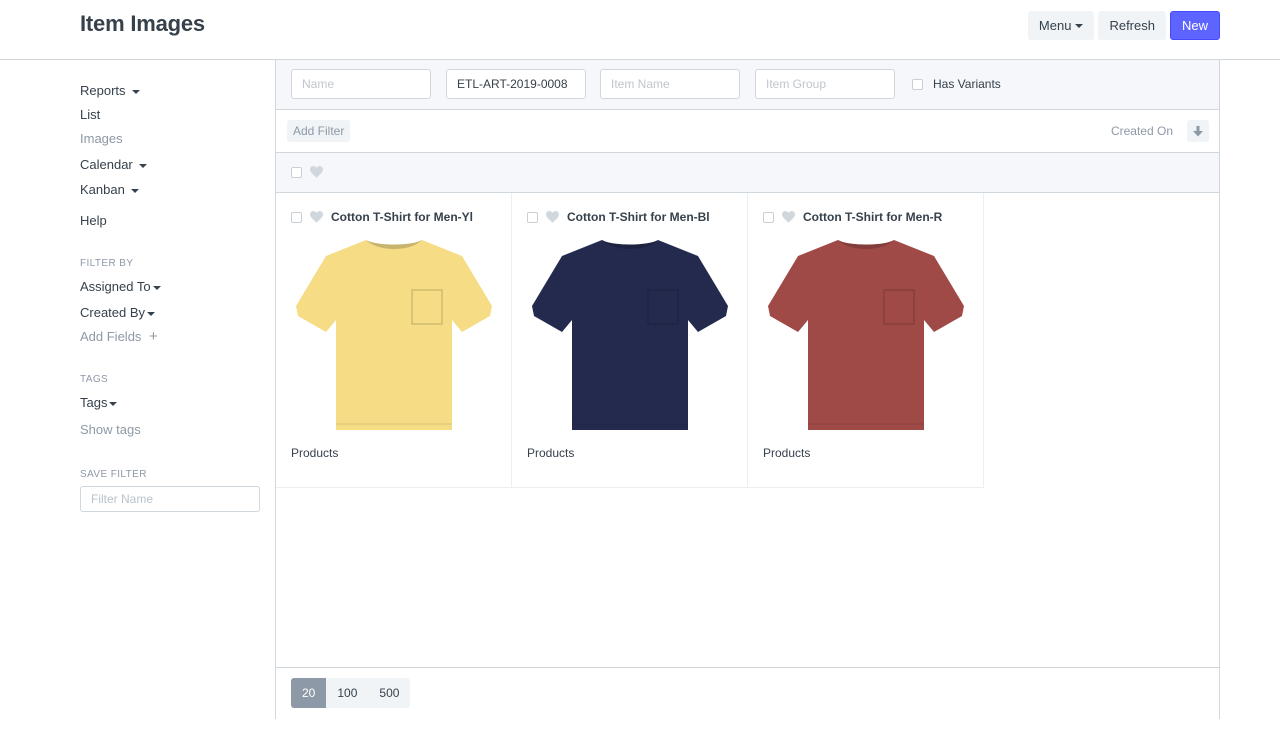  What do you see at coordinates (825, 84) in the screenshot?
I see `item-group-filter-input` at bounding box center [825, 84].